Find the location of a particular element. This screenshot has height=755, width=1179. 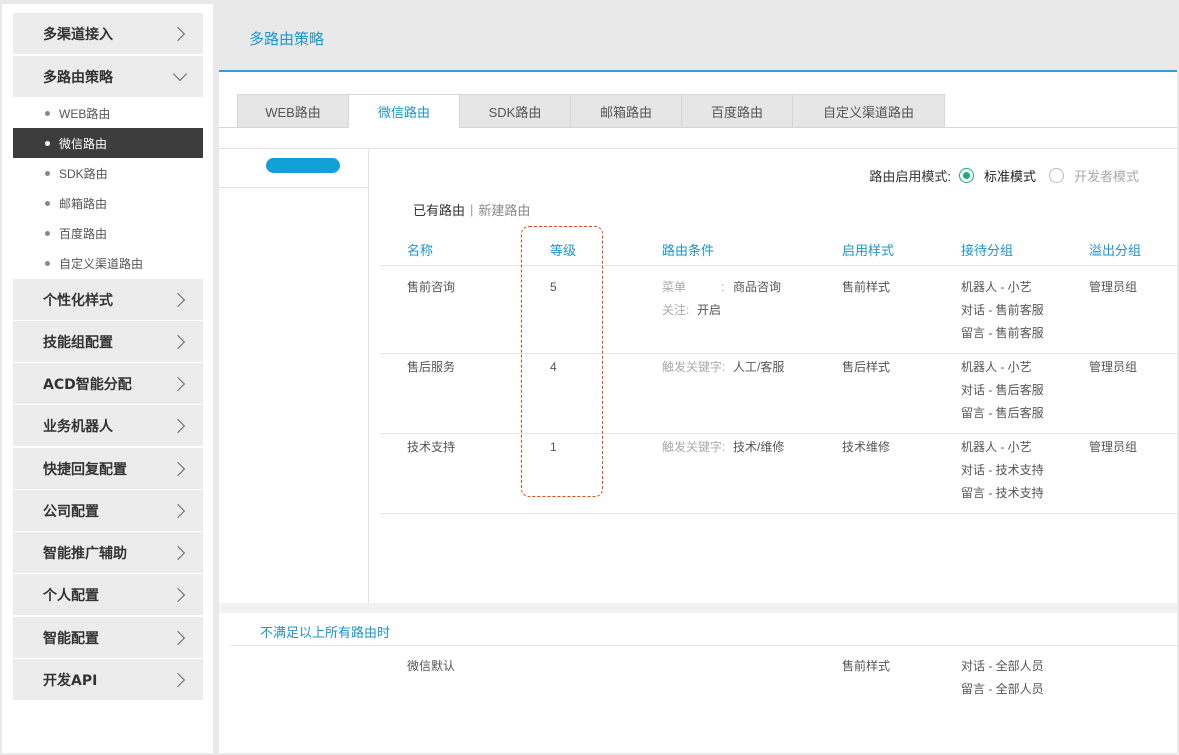

group-line: 对话 - 售前客服 is located at coordinates (1002, 310).